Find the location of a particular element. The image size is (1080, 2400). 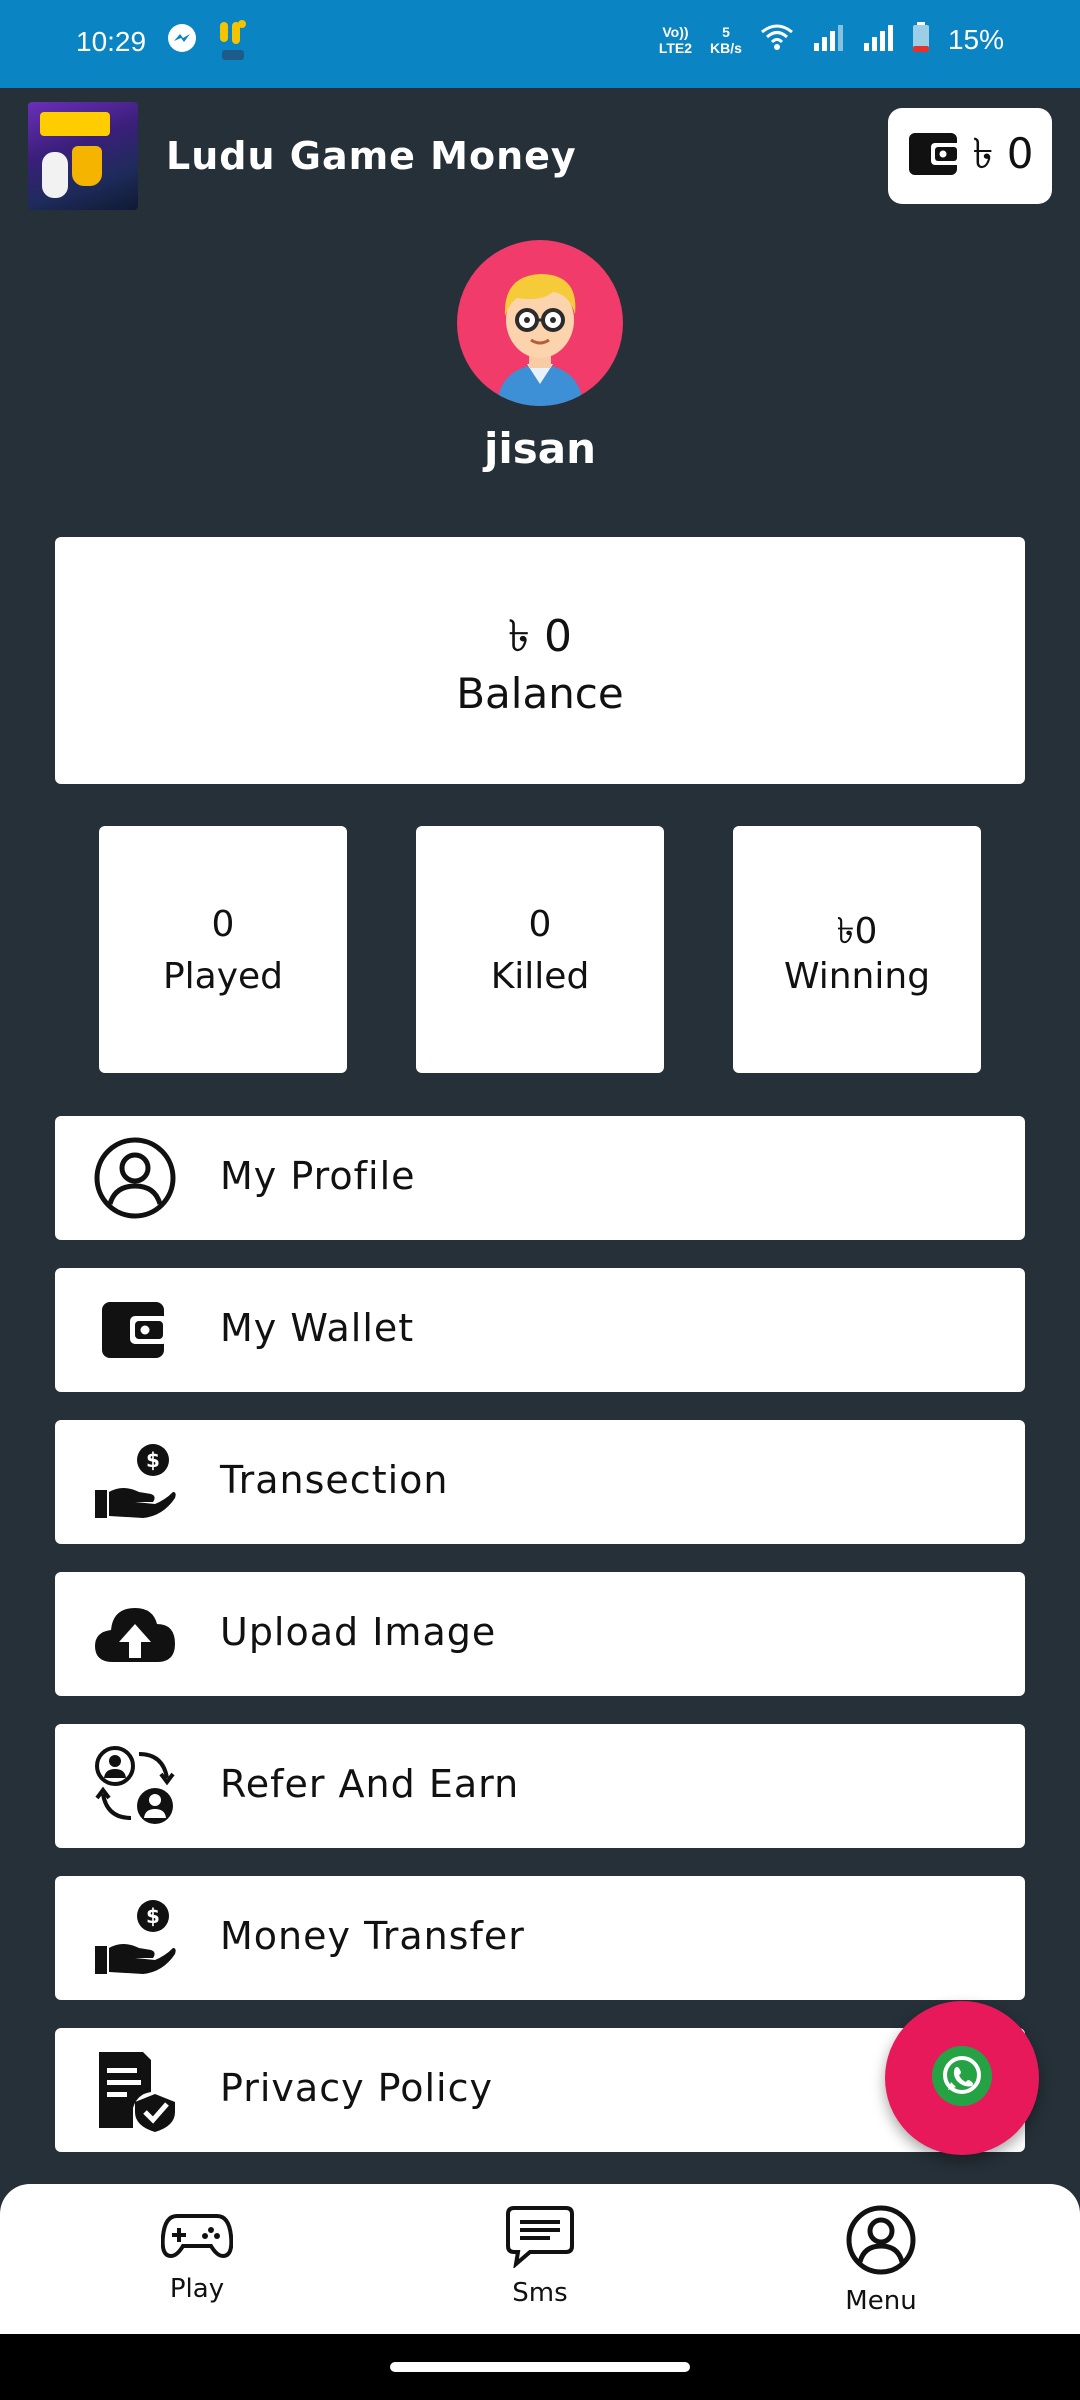

nav-play: Play is located at coordinates (197, 2254).